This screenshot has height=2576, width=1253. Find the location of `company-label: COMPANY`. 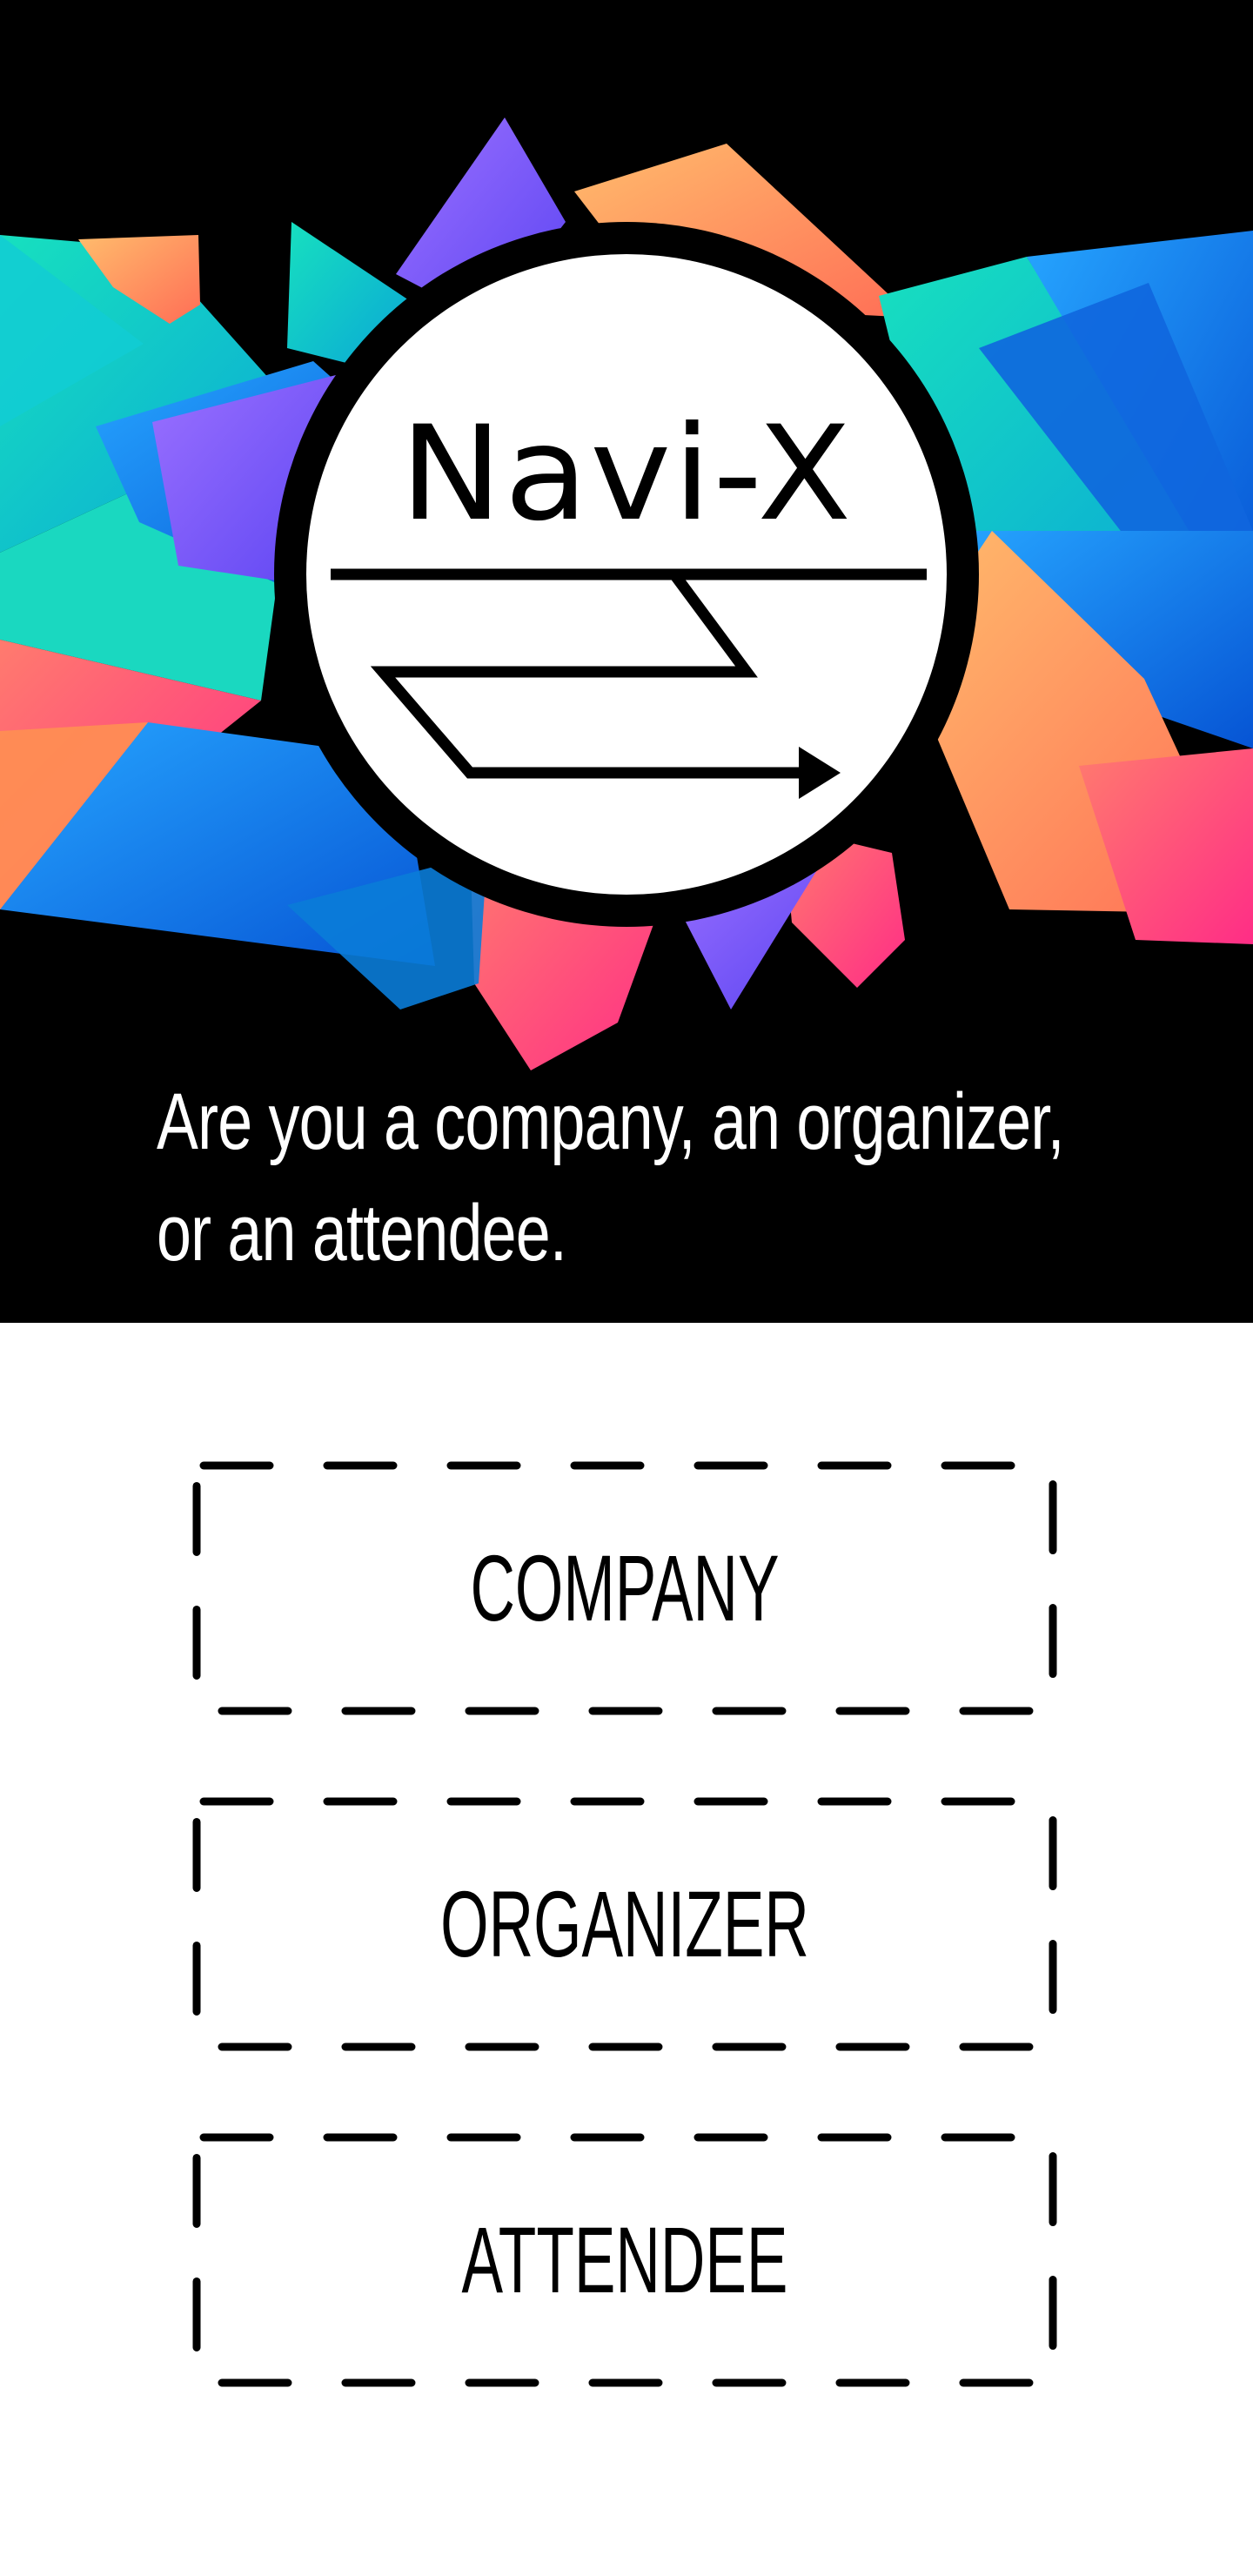

company-label: COMPANY is located at coordinates (625, 1587).